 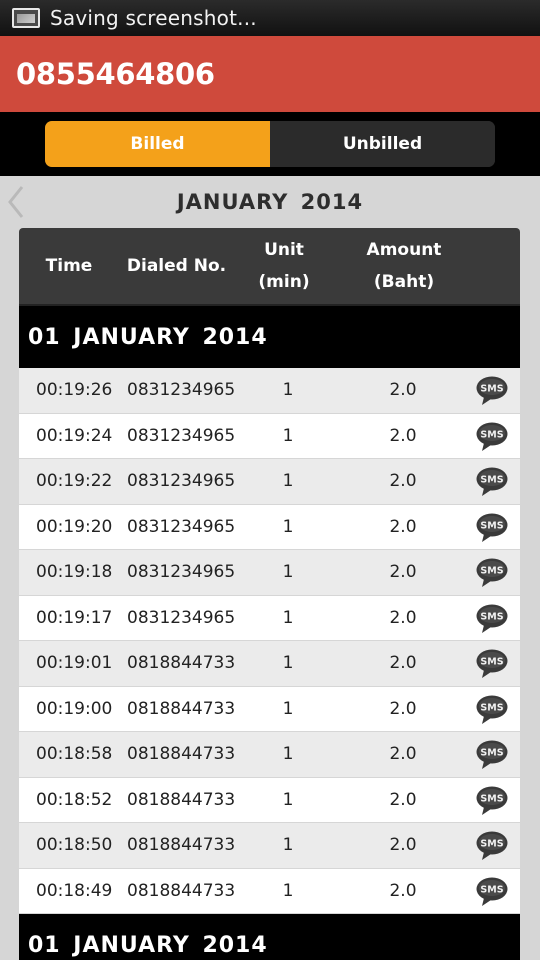 I want to click on column-header-unit: Unit (min), so click(x=284, y=266).